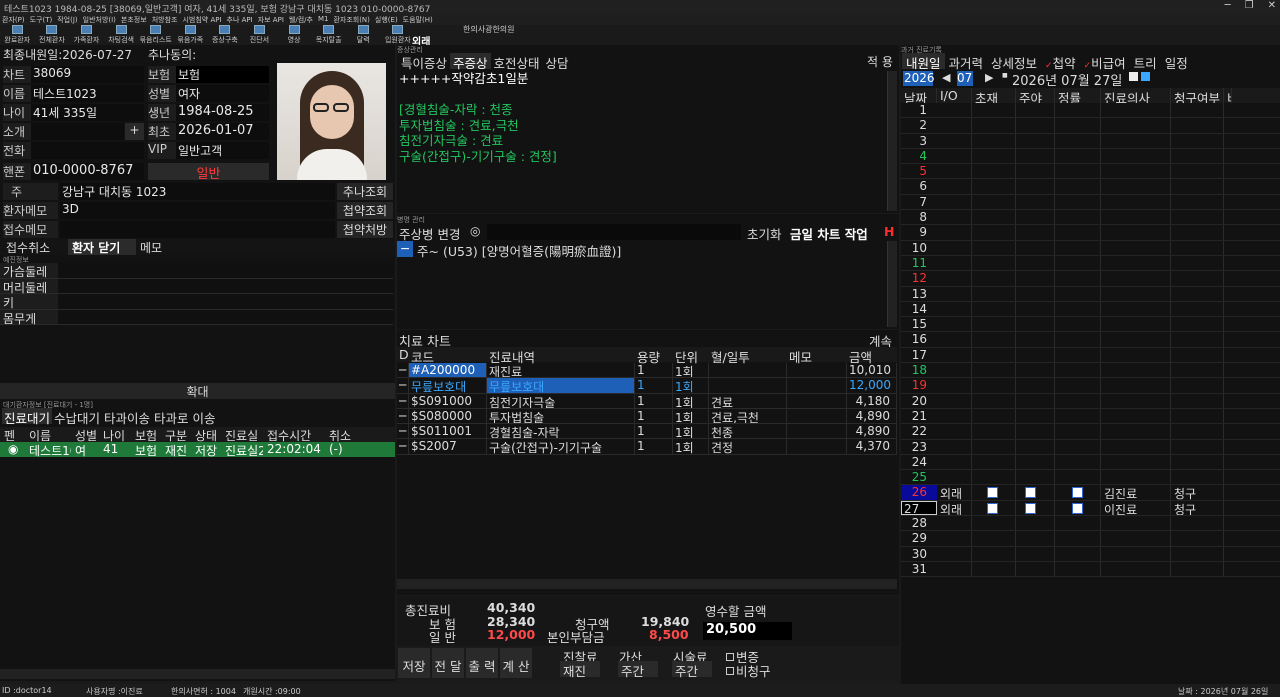 Image resolution: width=1280 pixels, height=697 pixels. What do you see at coordinates (966, 62) in the screenshot?
I see `history-tab: 과거력` at bounding box center [966, 62].